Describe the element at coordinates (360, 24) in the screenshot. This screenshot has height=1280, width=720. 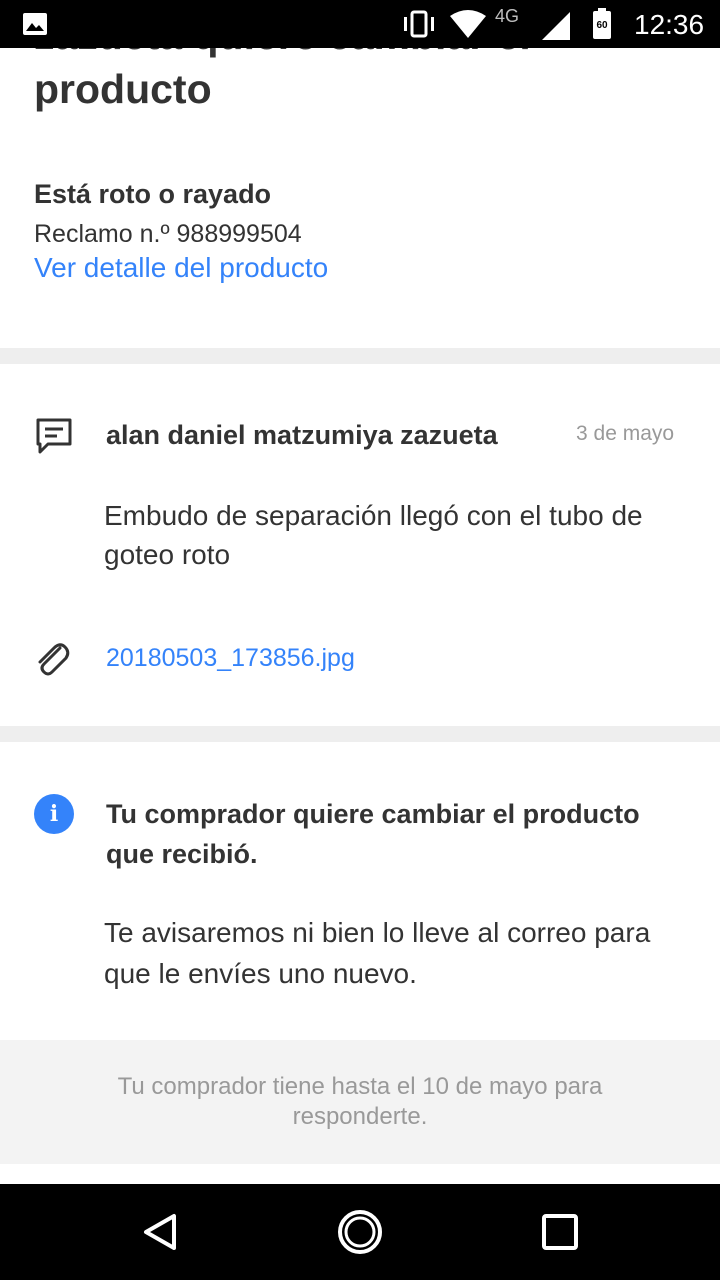
I see `status-bar: 4G 60 12:36` at that location.